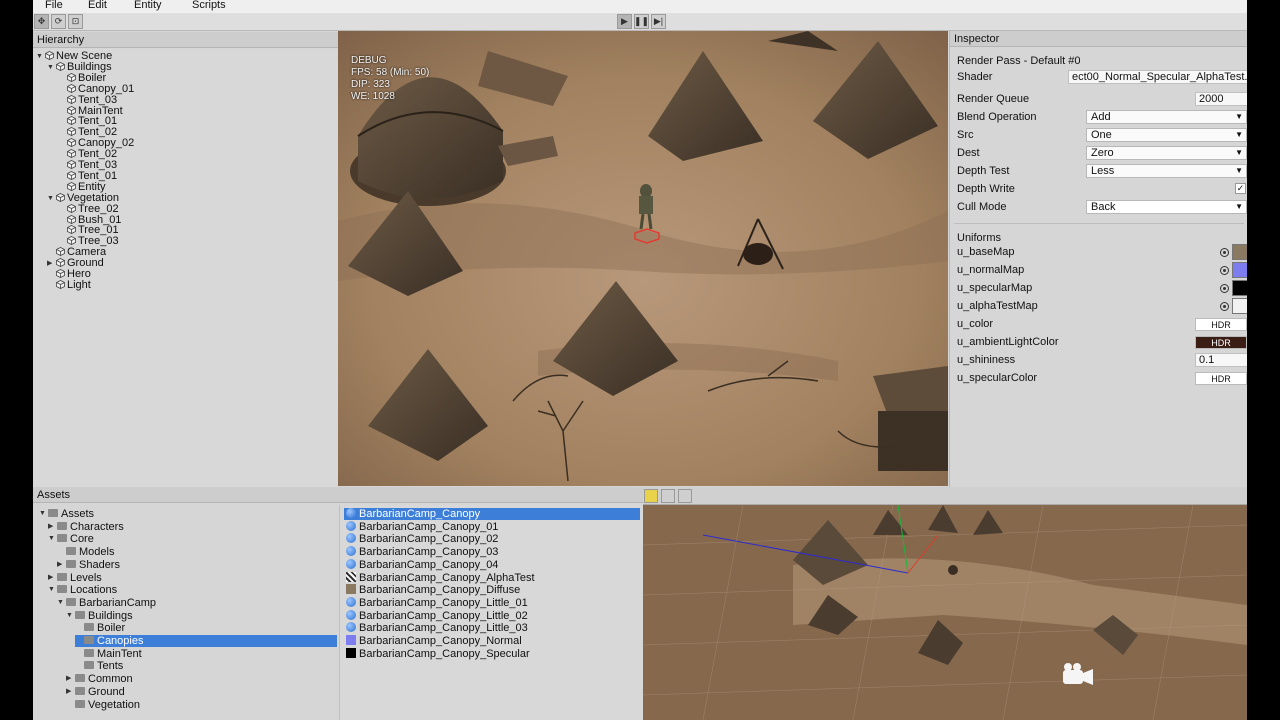 The image size is (1280, 720). What do you see at coordinates (99, 666) in the screenshot?
I see `asset-folder-item: Tents` at bounding box center [99, 666].